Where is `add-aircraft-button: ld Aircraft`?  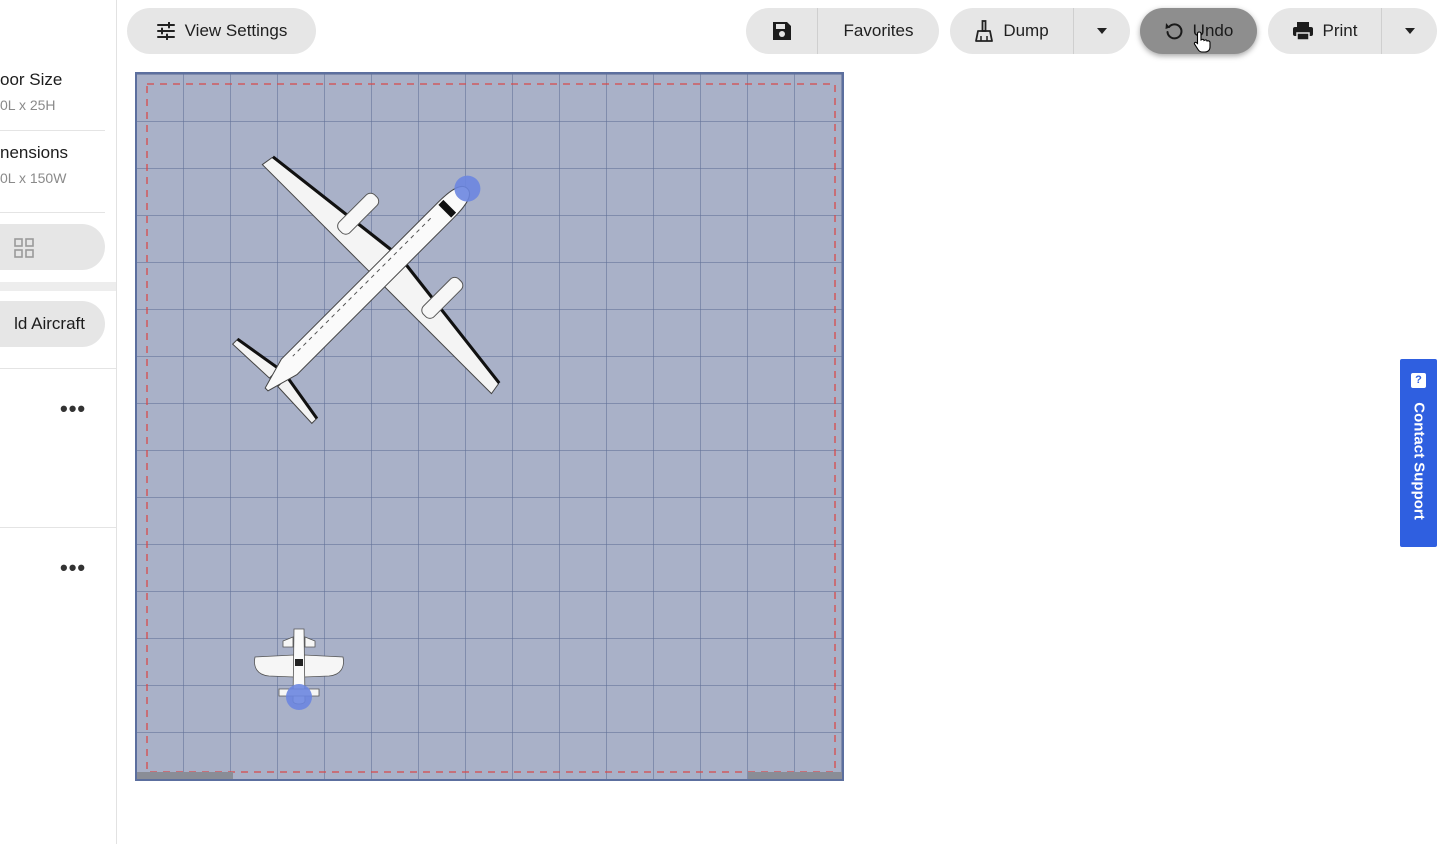
add-aircraft-button: ld Aircraft is located at coordinates (52, 324).